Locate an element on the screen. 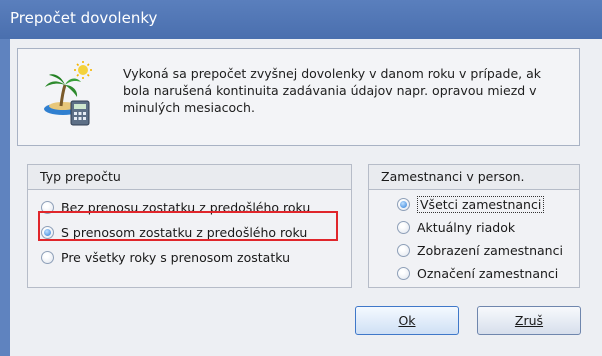 This screenshot has height=356, width=602. employees-group-title: Zamestnanci v person. is located at coordinates (474, 177).